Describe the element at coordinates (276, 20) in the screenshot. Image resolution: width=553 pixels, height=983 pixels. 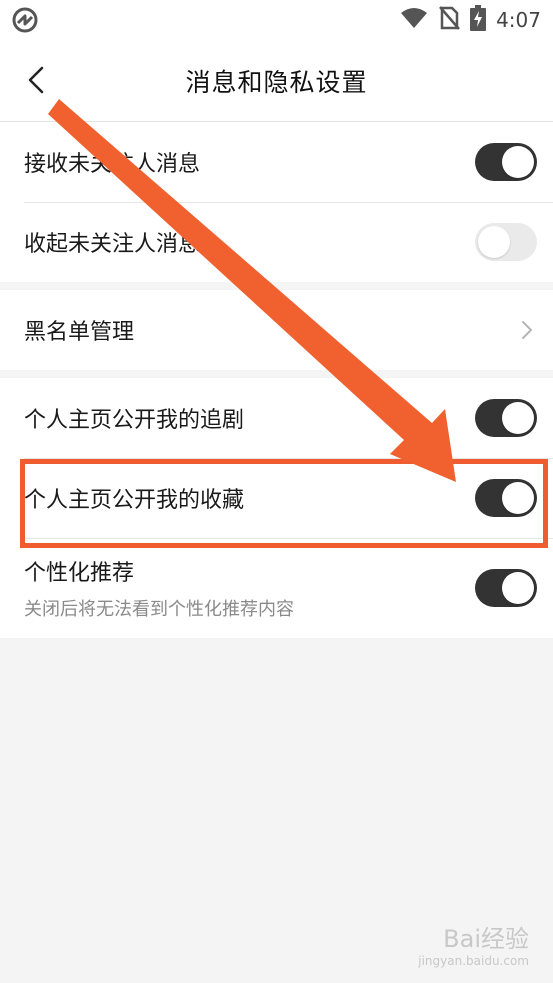
I see `status-bar: 4:07` at that location.